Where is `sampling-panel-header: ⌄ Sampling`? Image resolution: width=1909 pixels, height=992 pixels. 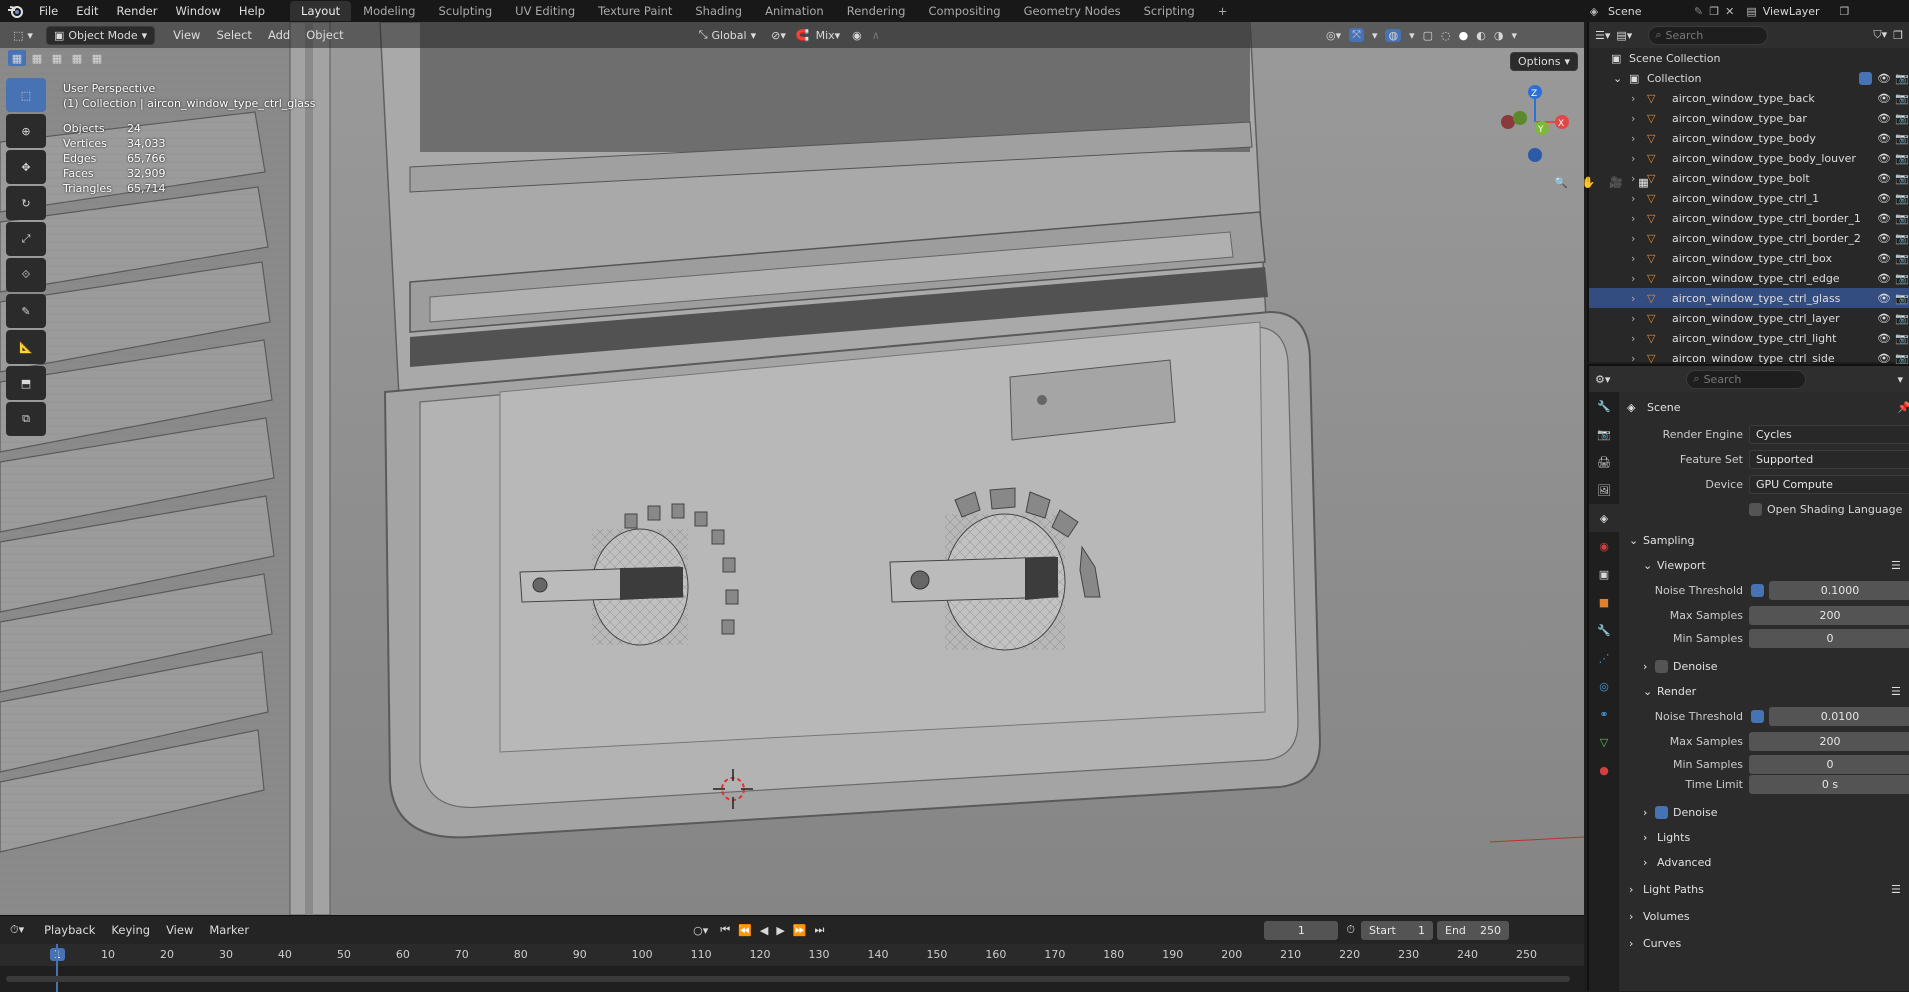
sampling-panel-header: ⌄ Sampling is located at coordinates (1765, 540).